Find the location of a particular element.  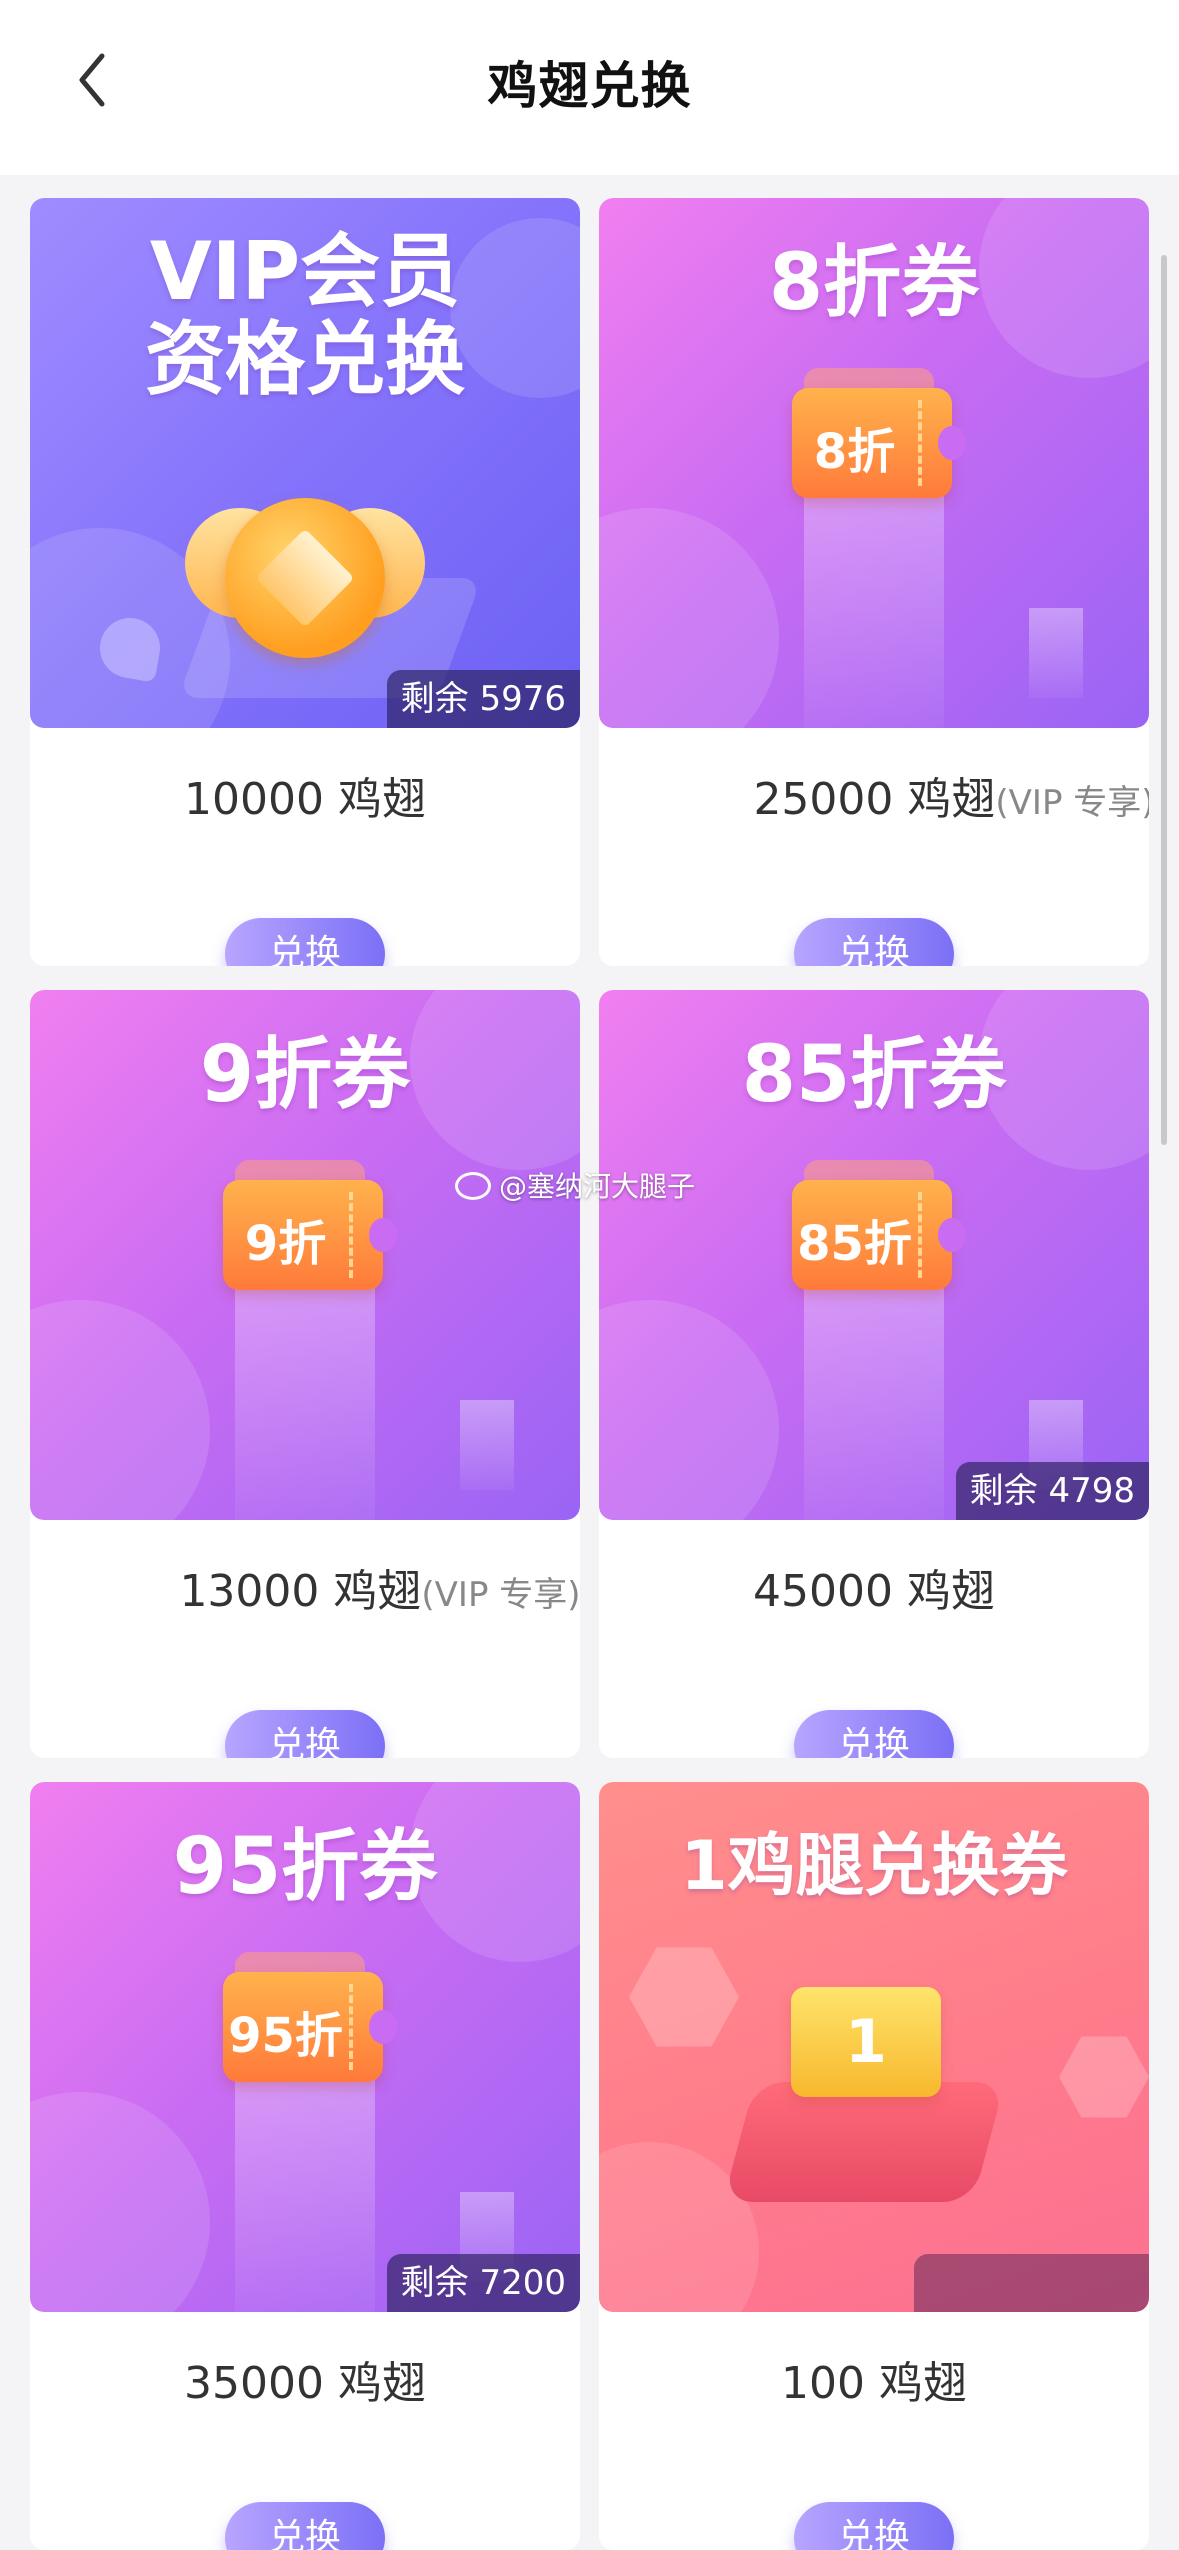

exchange-card-95: 95折券 95折 剩余 7200 35000 鸡翅 兑换 is located at coordinates (305, 2166).